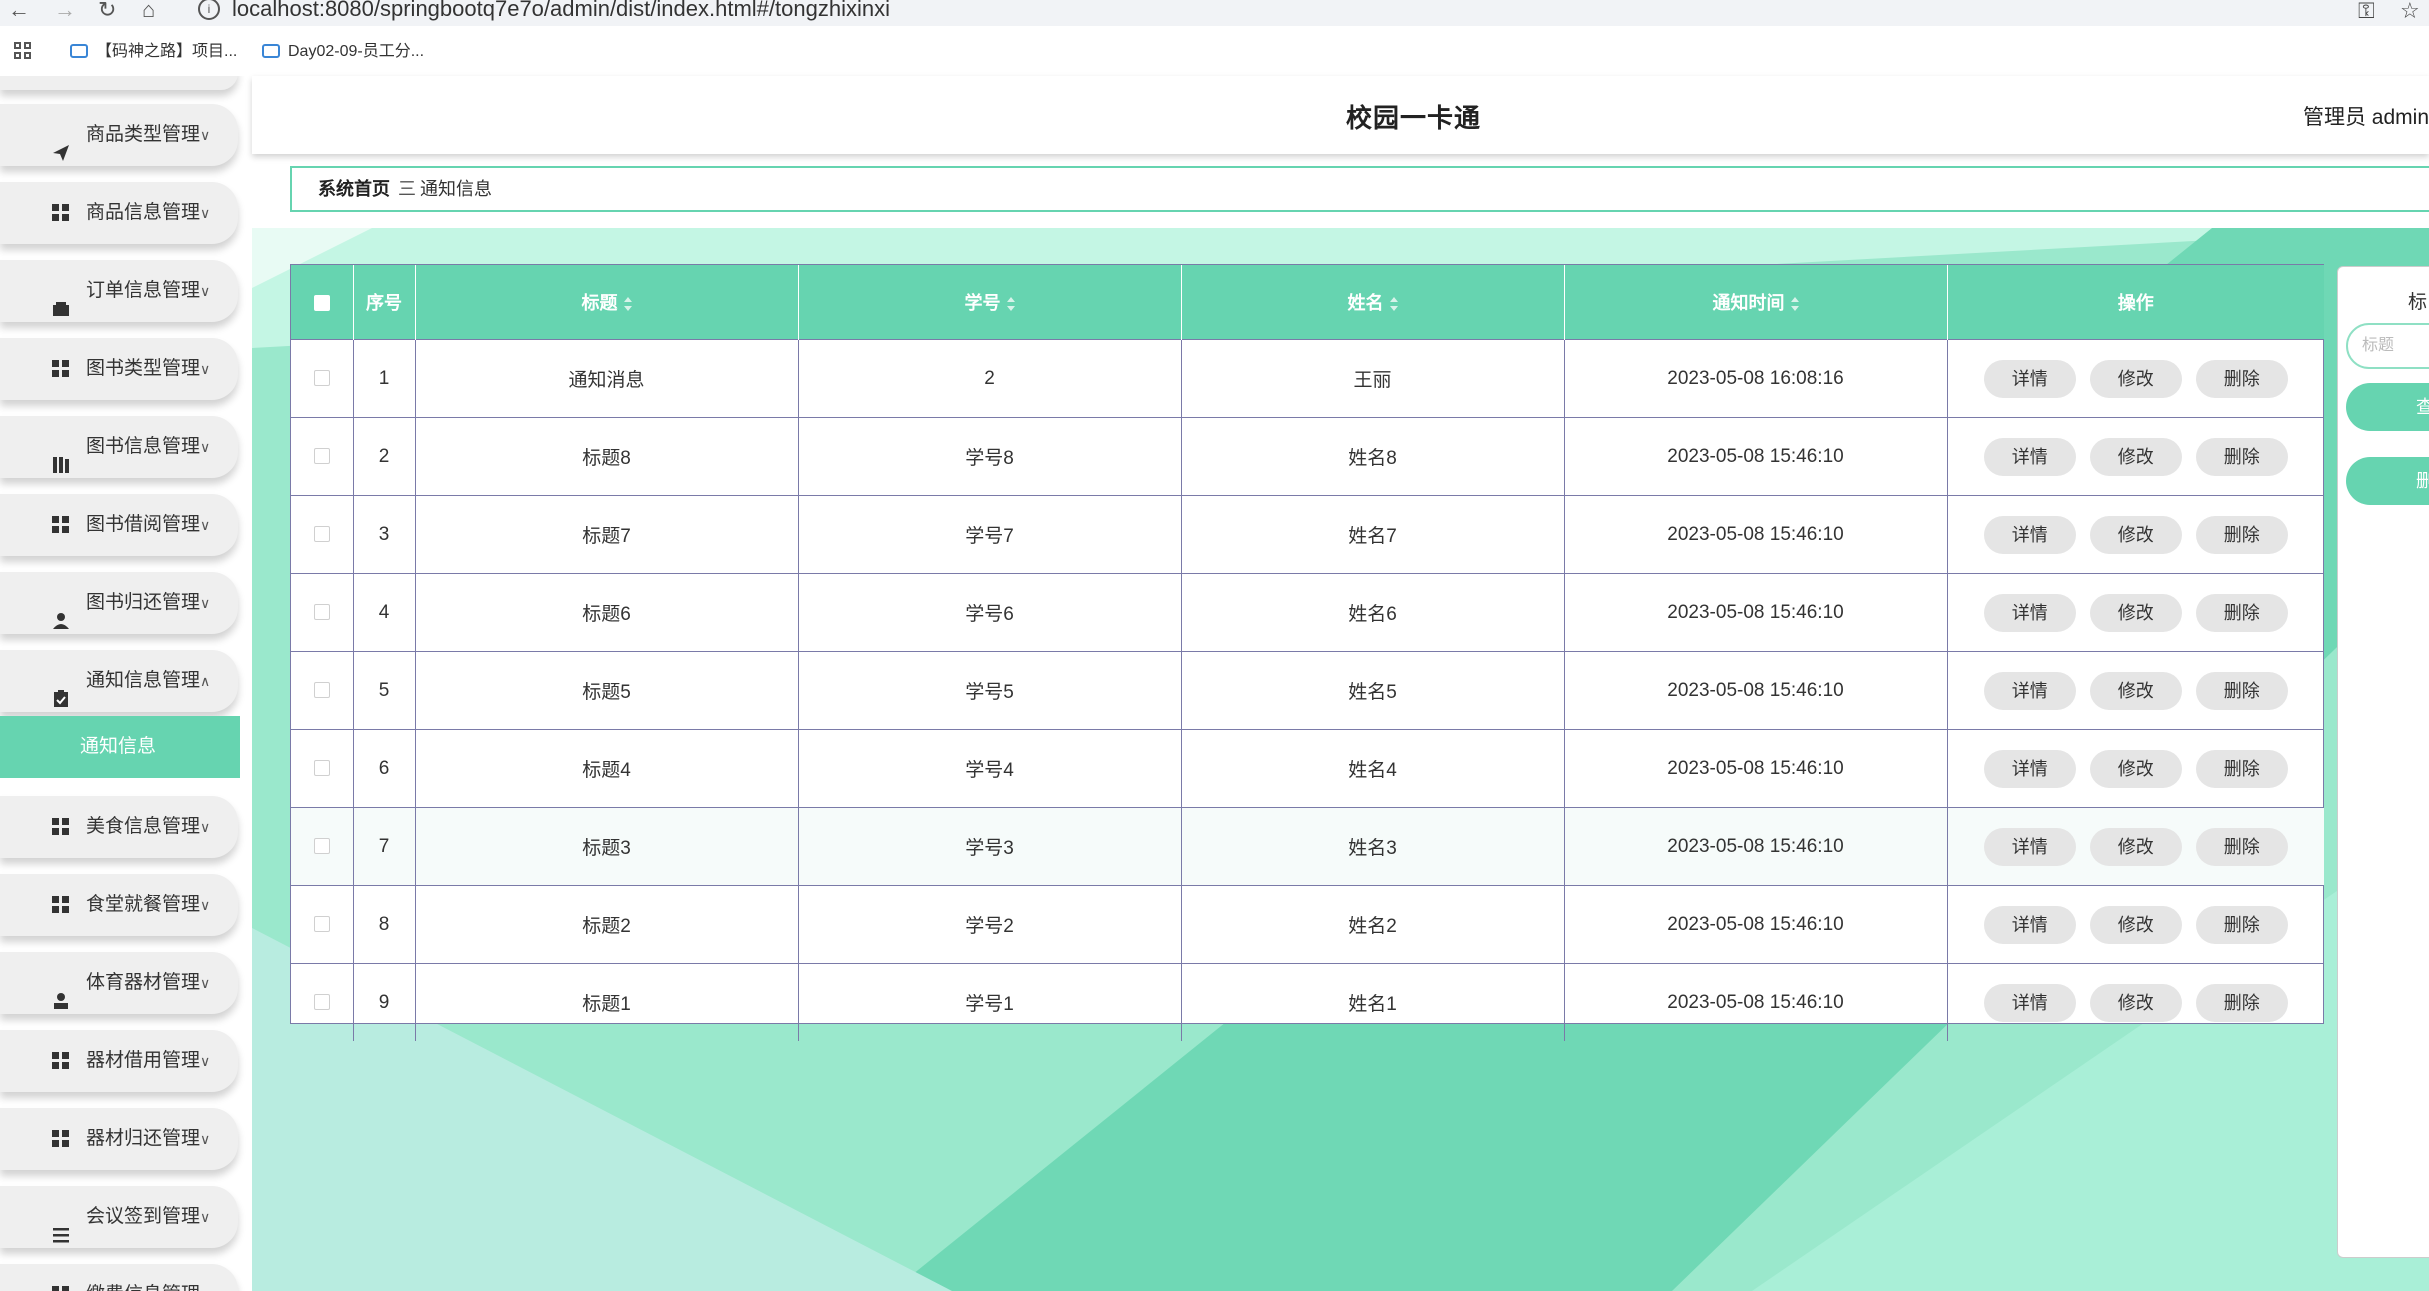 The image size is (2429, 1291). I want to click on sidebar-item-food: 美食信息管理 ∨, so click(119, 827).